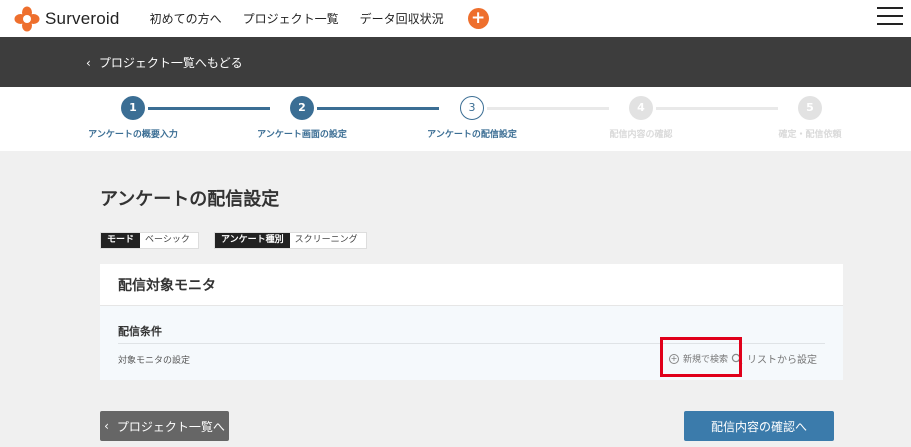 The image size is (911, 447). Describe the element at coordinates (890, 17) in the screenshot. I see `hamburger-icon` at that location.